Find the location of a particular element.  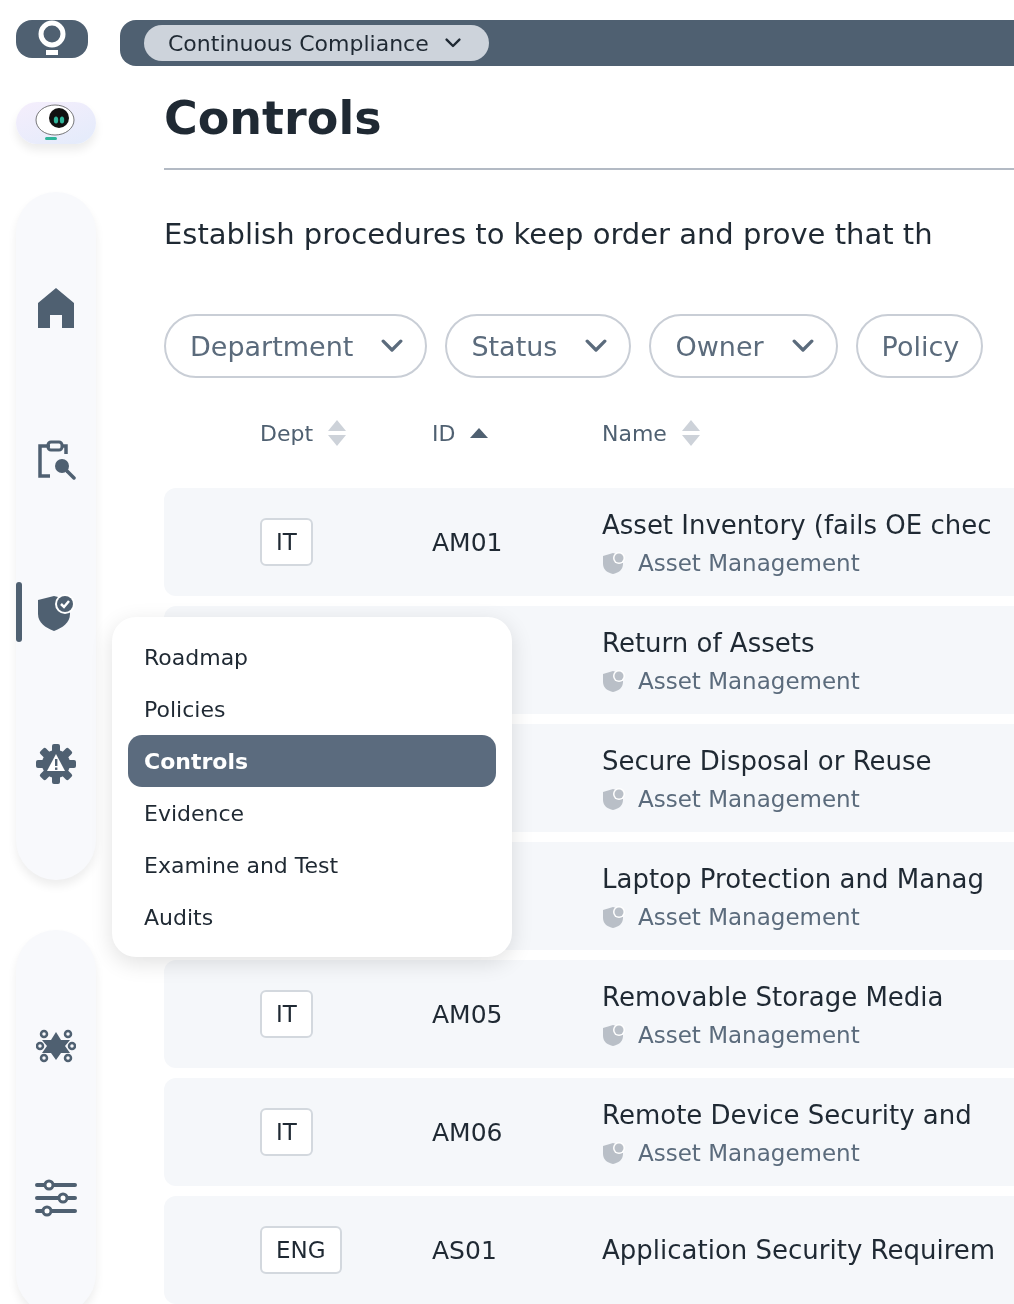

filter-dropdown: Department is located at coordinates (296, 346).